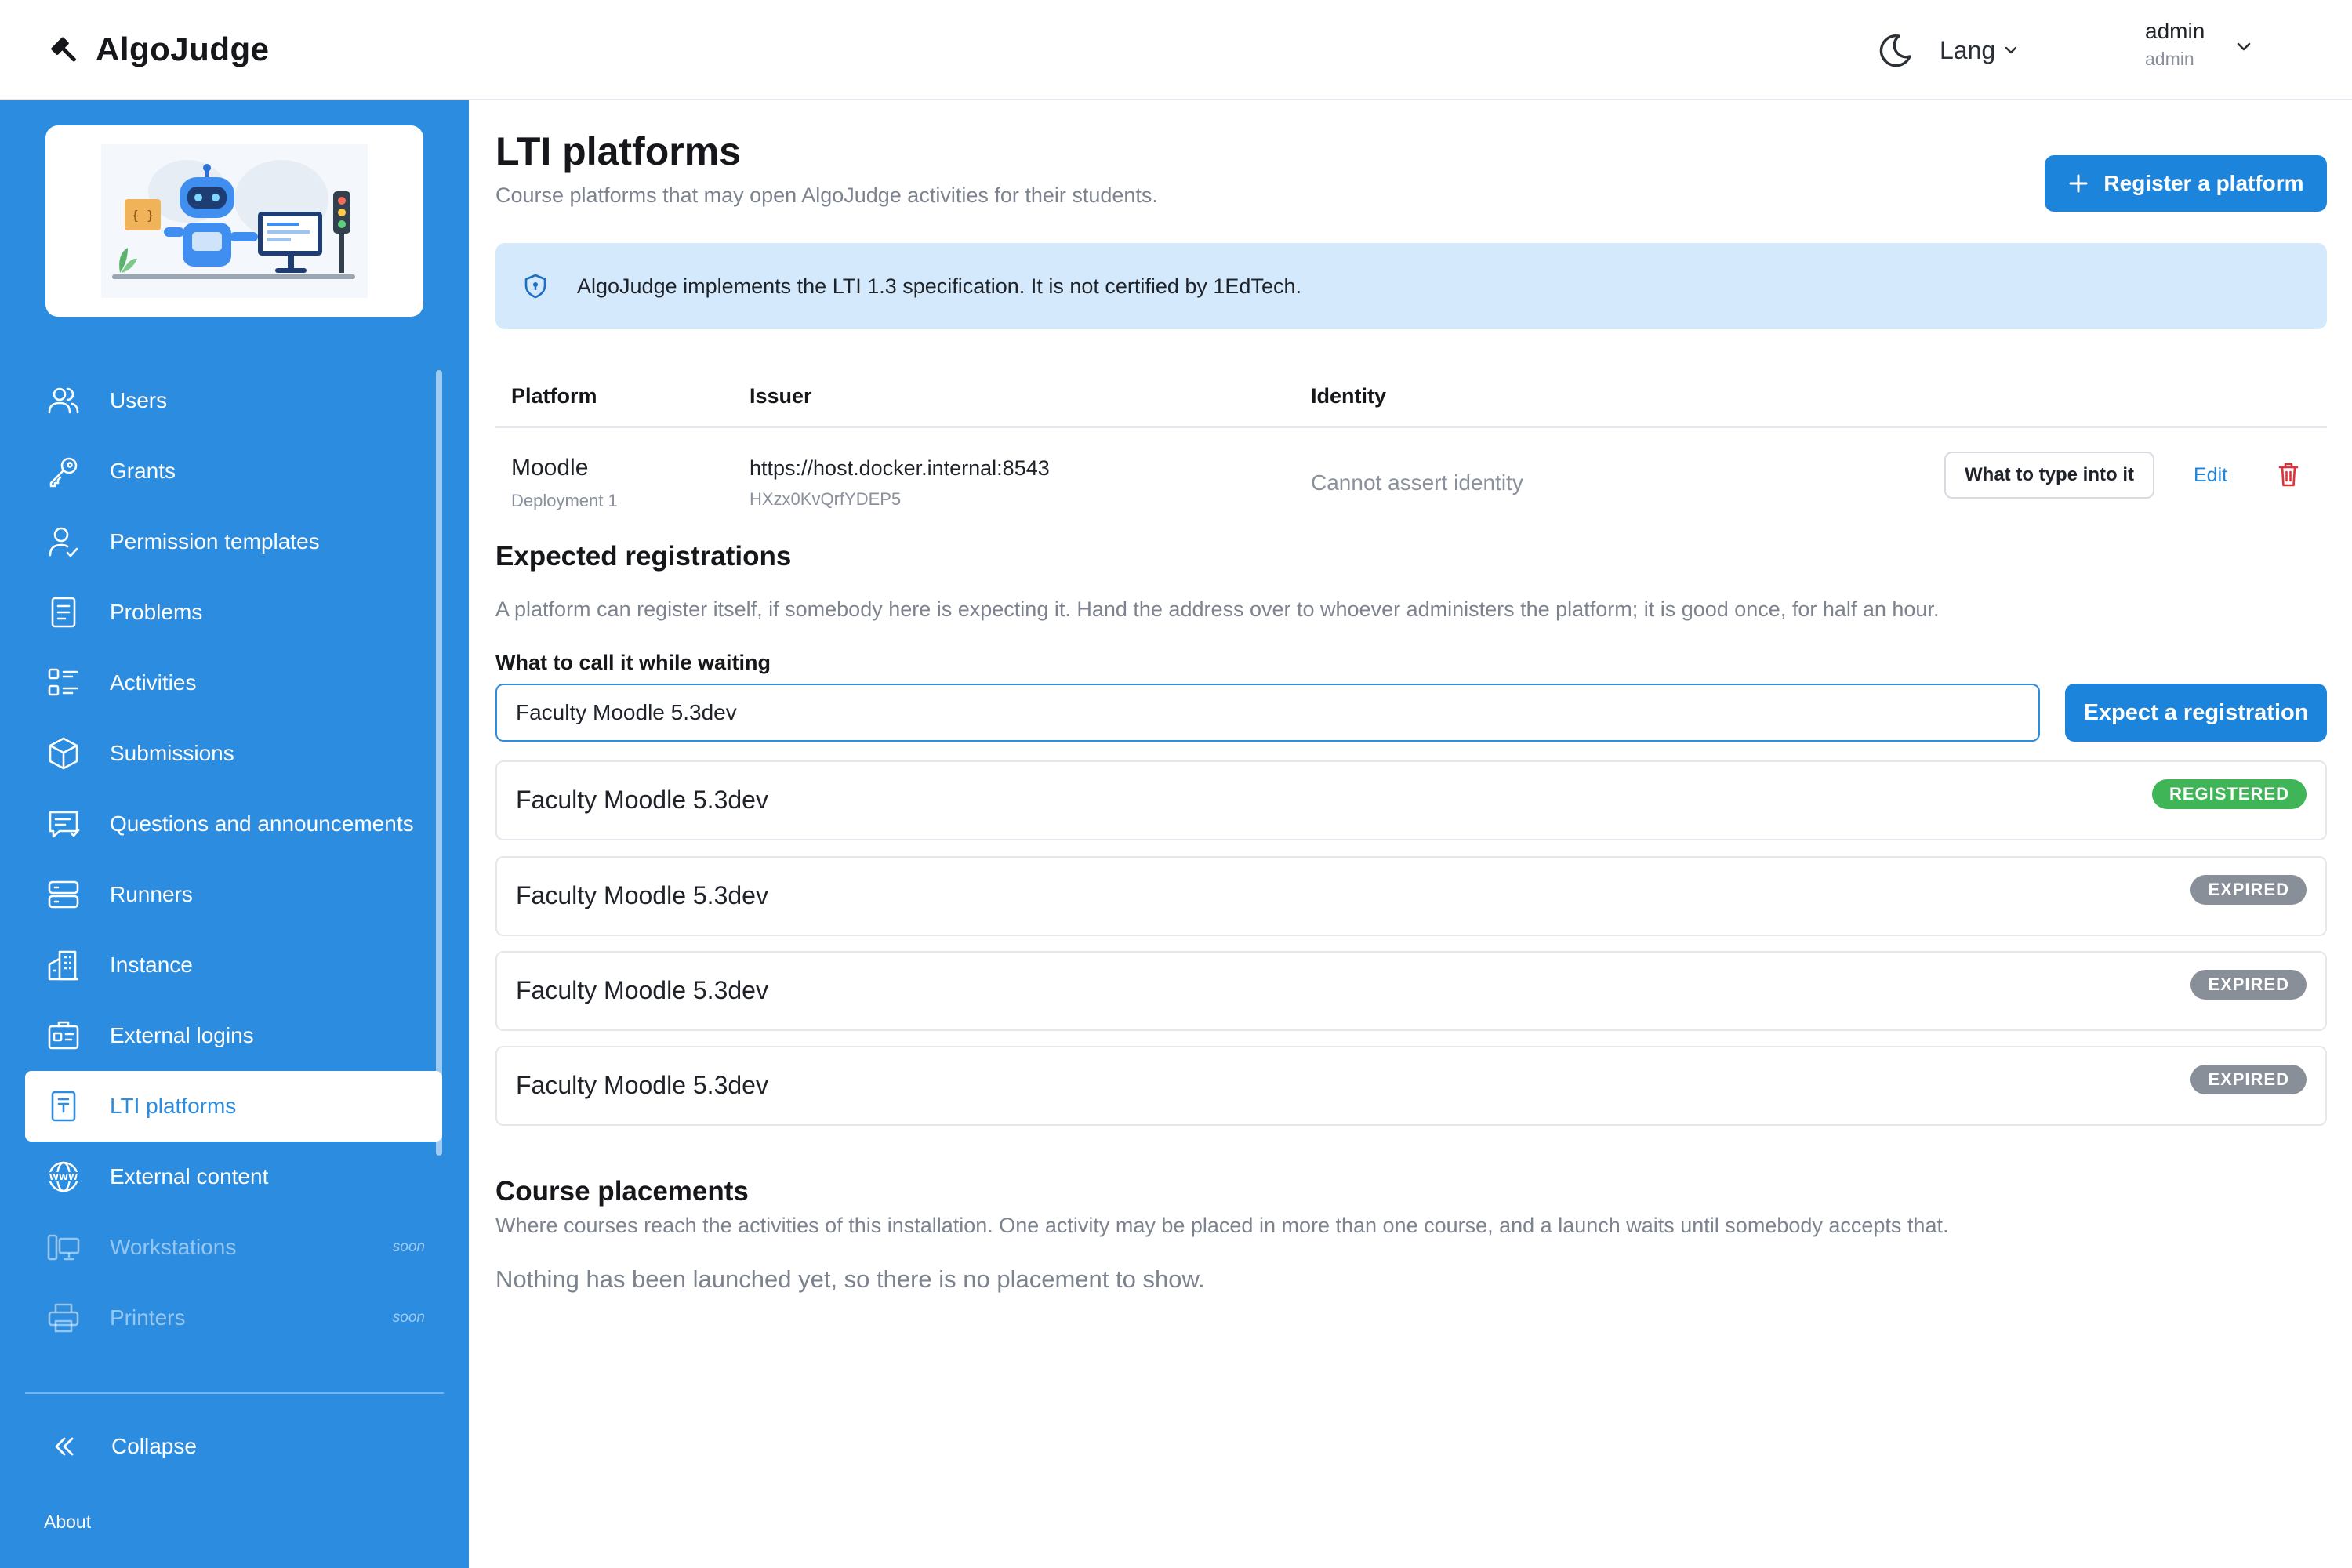 The image size is (2352, 1568). Describe the element at coordinates (1411, 427) in the screenshot. I see `table-header-divider` at that location.